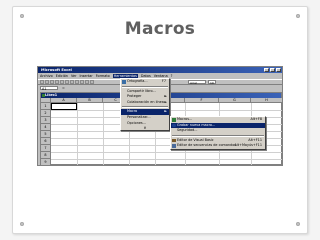  I want to click on row-header: 8, so click(46, 155).